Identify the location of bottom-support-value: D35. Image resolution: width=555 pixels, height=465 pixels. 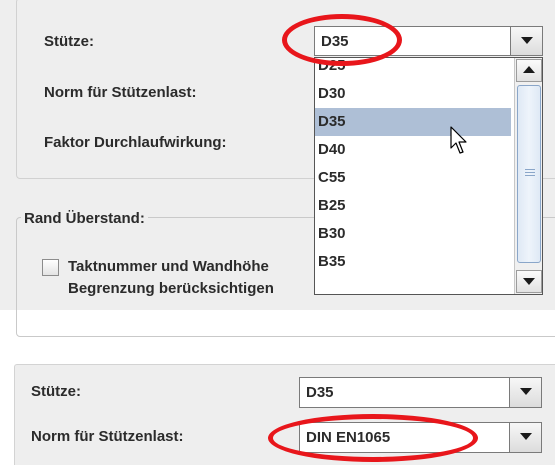
(320, 392).